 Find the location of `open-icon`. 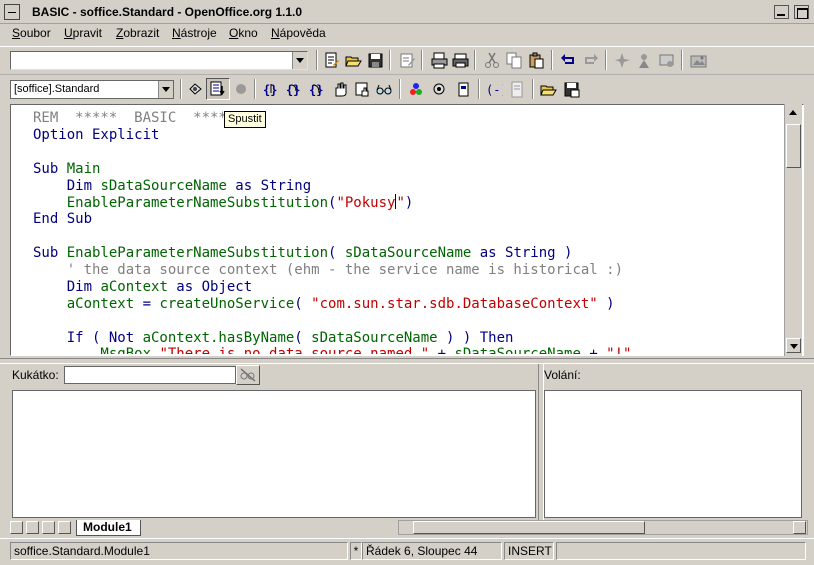

open-icon is located at coordinates (353, 60).